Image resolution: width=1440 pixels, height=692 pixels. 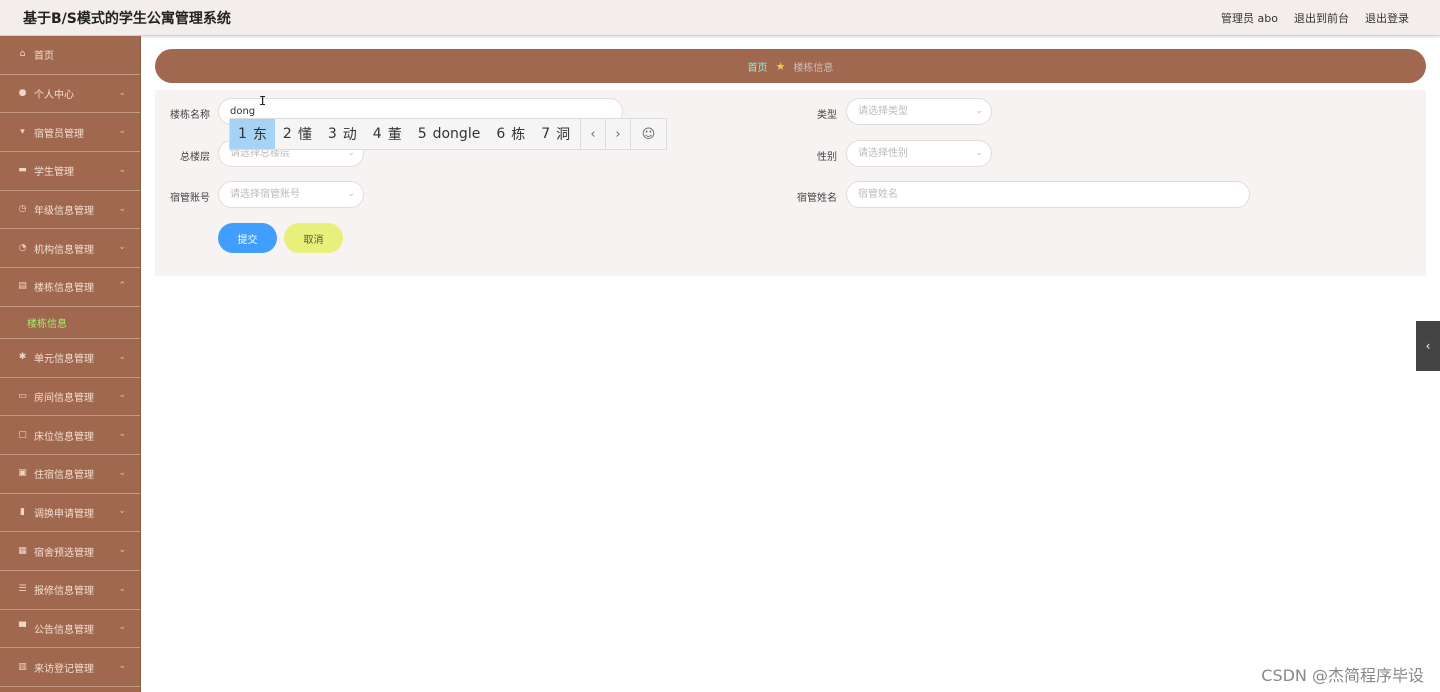 What do you see at coordinates (22, 666) in the screenshot?
I see `lock-icon: ▥` at bounding box center [22, 666].